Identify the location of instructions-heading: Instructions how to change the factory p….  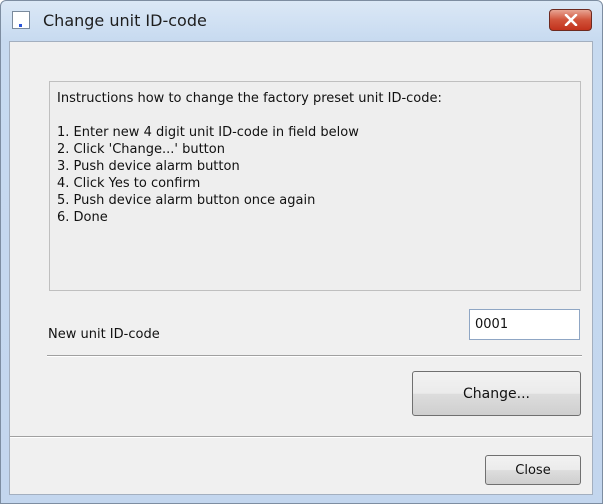
(249, 98).